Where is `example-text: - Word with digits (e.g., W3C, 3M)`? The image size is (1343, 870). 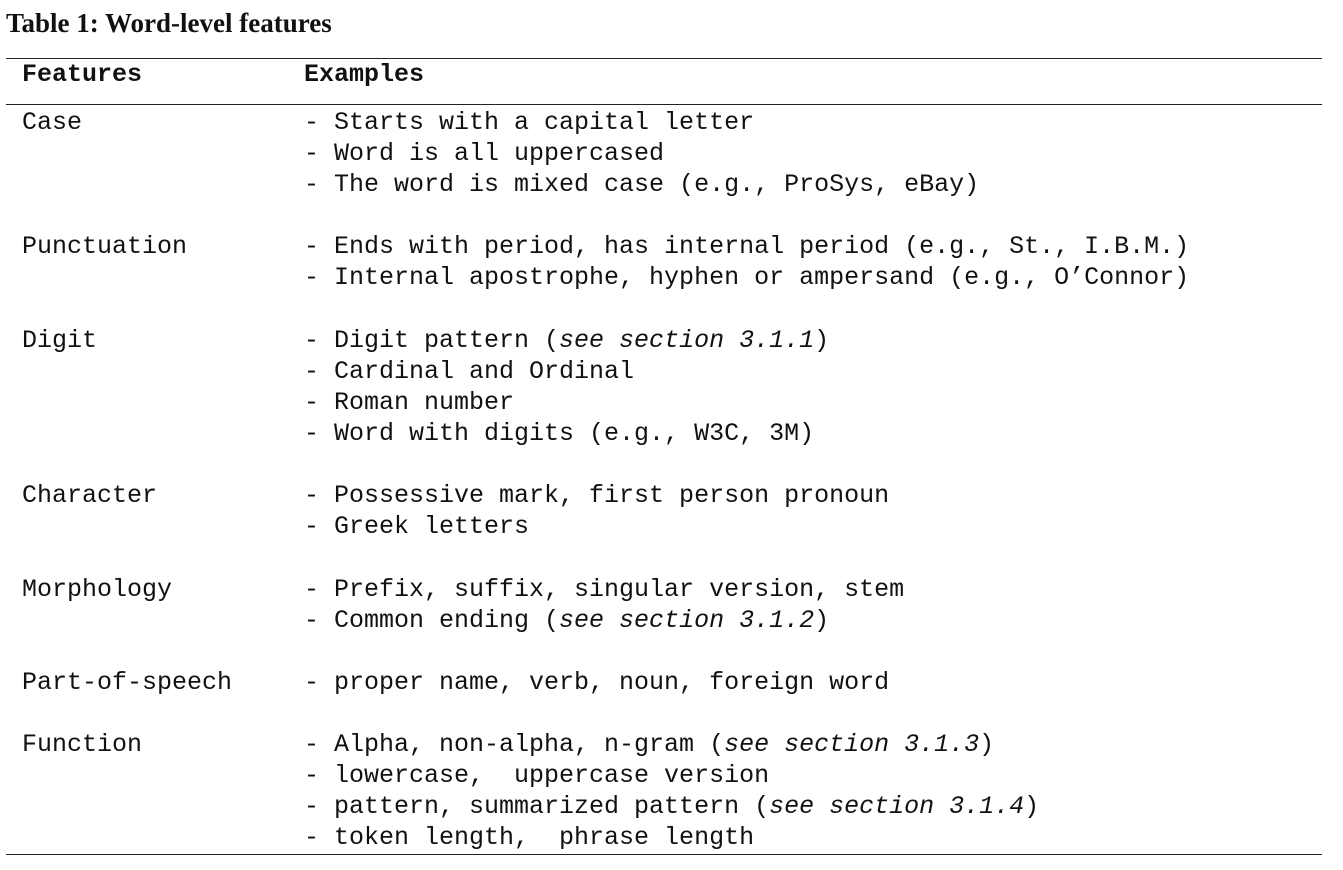 example-text: - Word with digits (e.g., W3C, 3M) is located at coordinates (559, 433).